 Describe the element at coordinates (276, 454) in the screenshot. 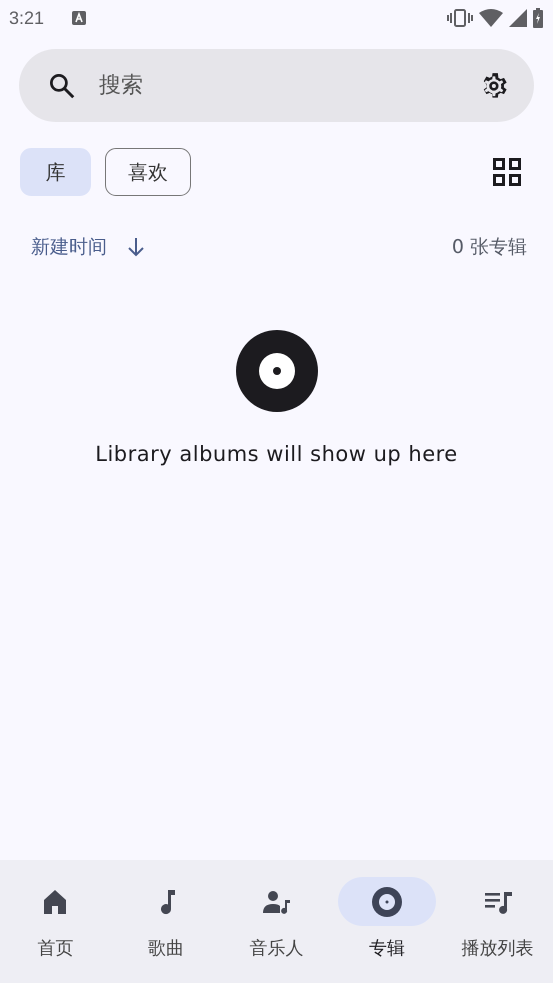

I see `empty-message: Library albums will show up here` at that location.